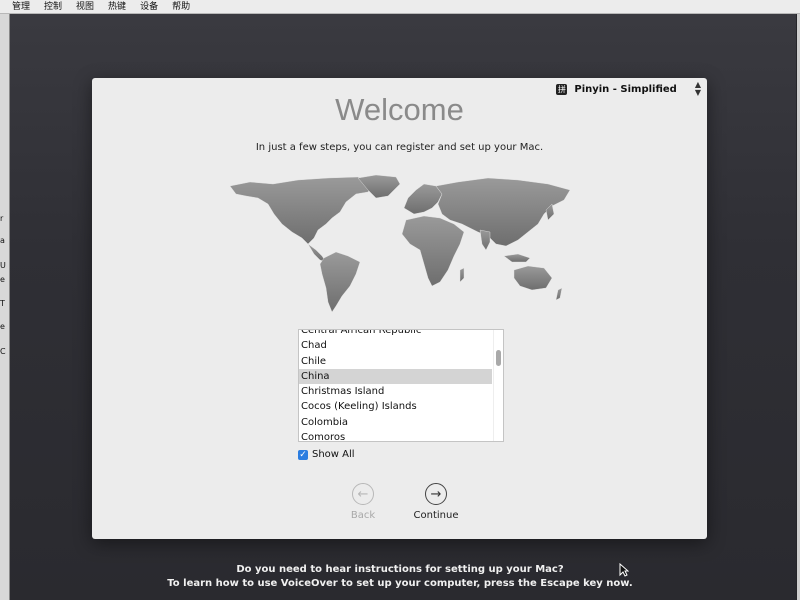  I want to click on show-all-checkbox: ✓, so click(303, 454).